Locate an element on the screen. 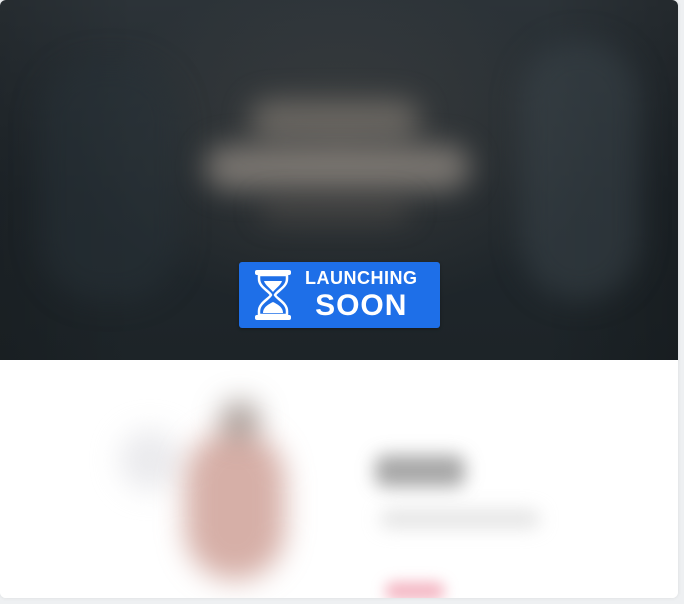 Image resolution: width=684 pixels, height=604 pixels. blurred-text is located at coordinates (460, 519).